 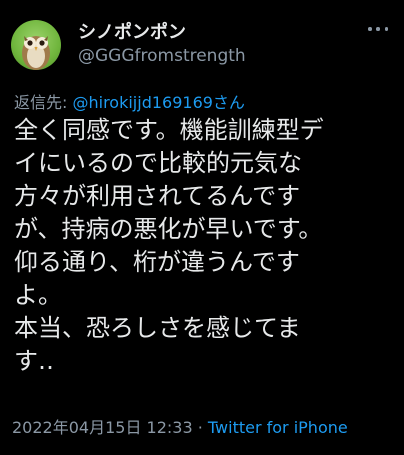 I want to click on tweet-text-line: イにいるので比較的元気な, so click(x=158, y=163).